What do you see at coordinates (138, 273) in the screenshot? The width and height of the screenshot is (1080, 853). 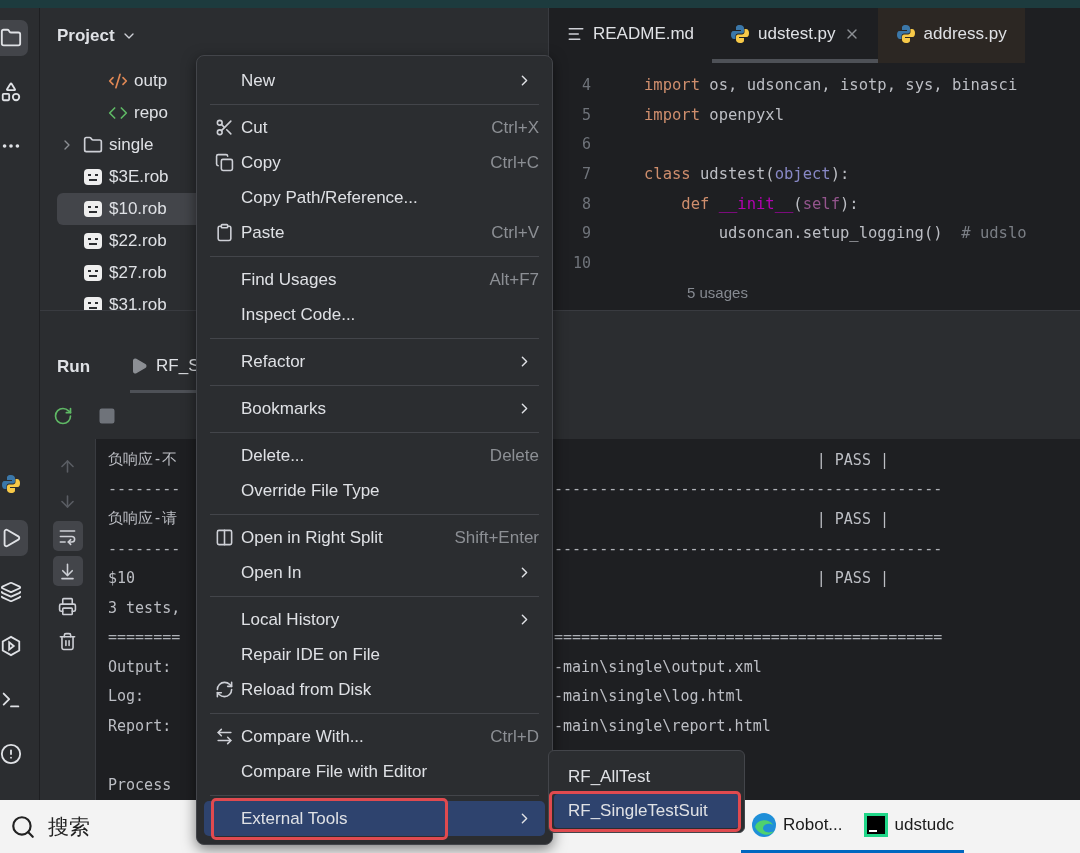 I see `file-name: $27.rob` at bounding box center [138, 273].